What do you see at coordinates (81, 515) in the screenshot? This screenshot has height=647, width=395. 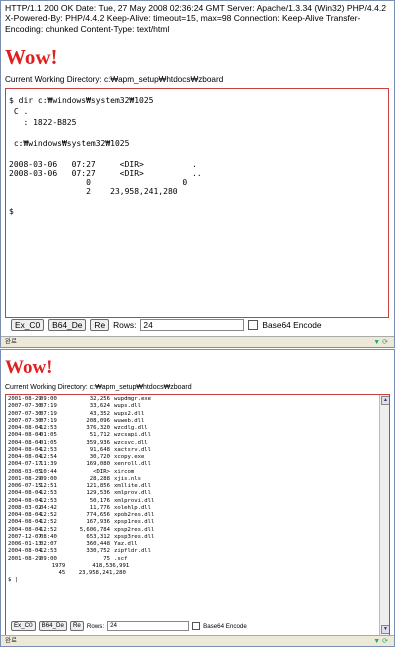 I see `listing-row: 2004-08-0412:52 774,656 xpob2res.dll` at bounding box center [81, 515].